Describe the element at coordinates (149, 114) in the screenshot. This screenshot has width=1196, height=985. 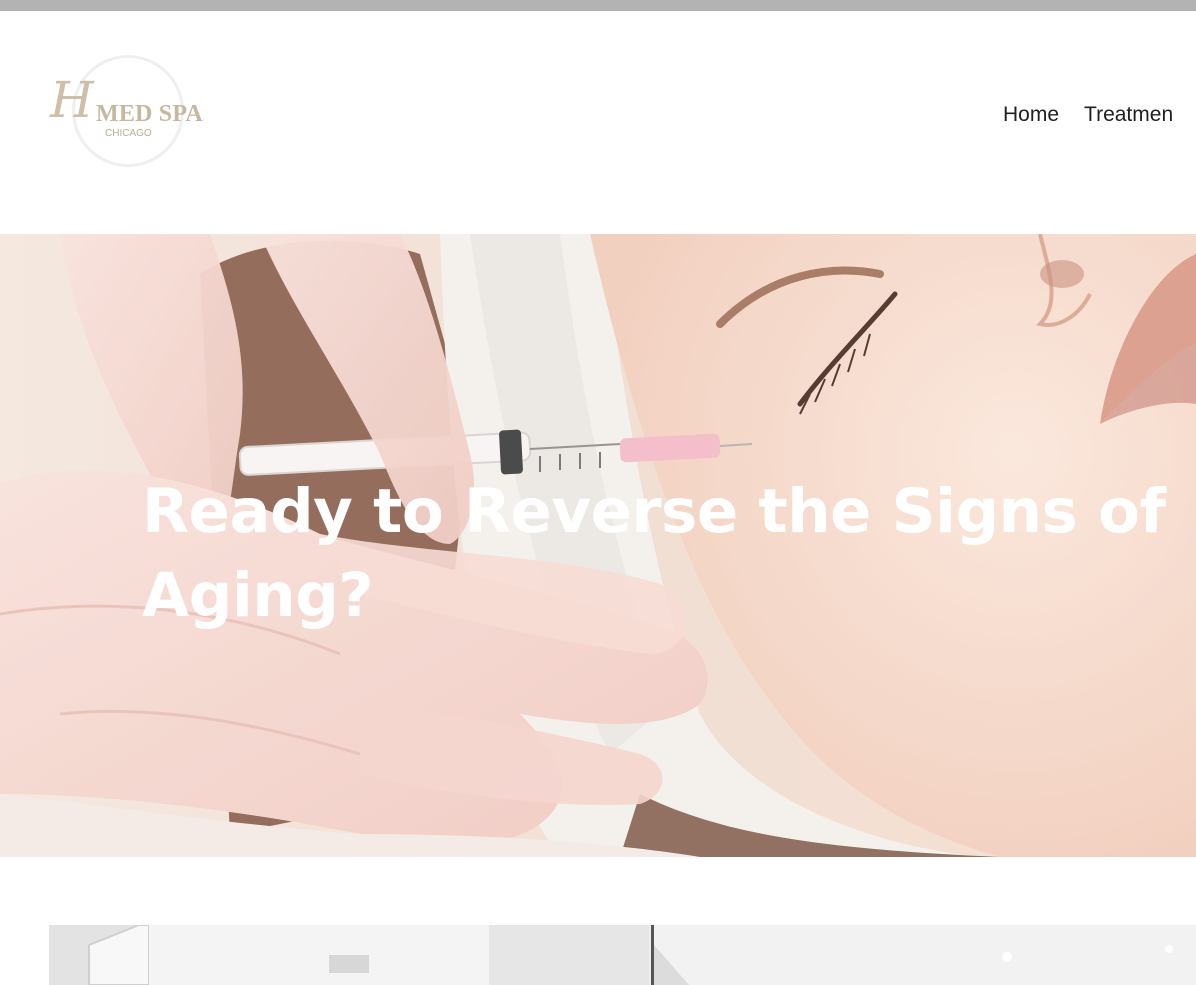
I see `logo-name: MED SPA` at that location.